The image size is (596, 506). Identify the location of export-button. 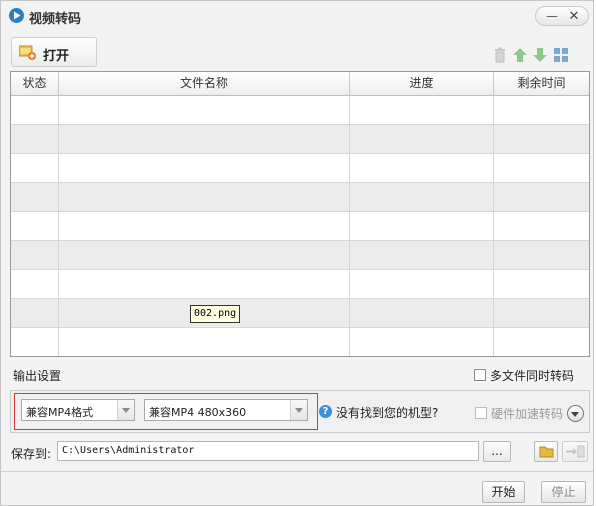
(575, 451).